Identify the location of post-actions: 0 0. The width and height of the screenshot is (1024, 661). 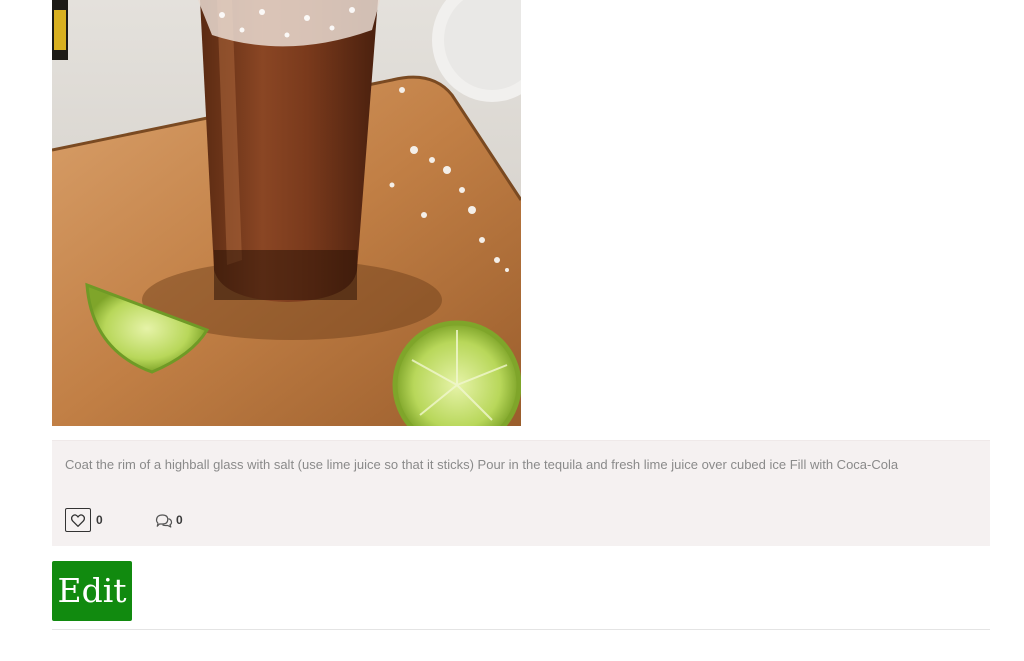
(215, 521).